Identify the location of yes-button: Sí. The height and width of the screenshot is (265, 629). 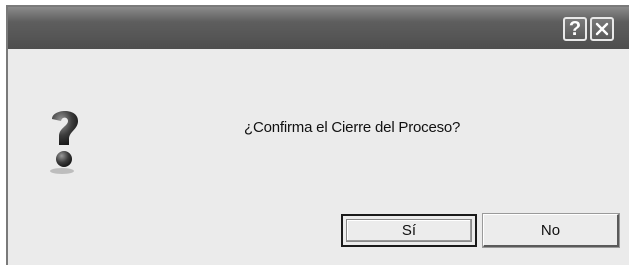
(409, 230).